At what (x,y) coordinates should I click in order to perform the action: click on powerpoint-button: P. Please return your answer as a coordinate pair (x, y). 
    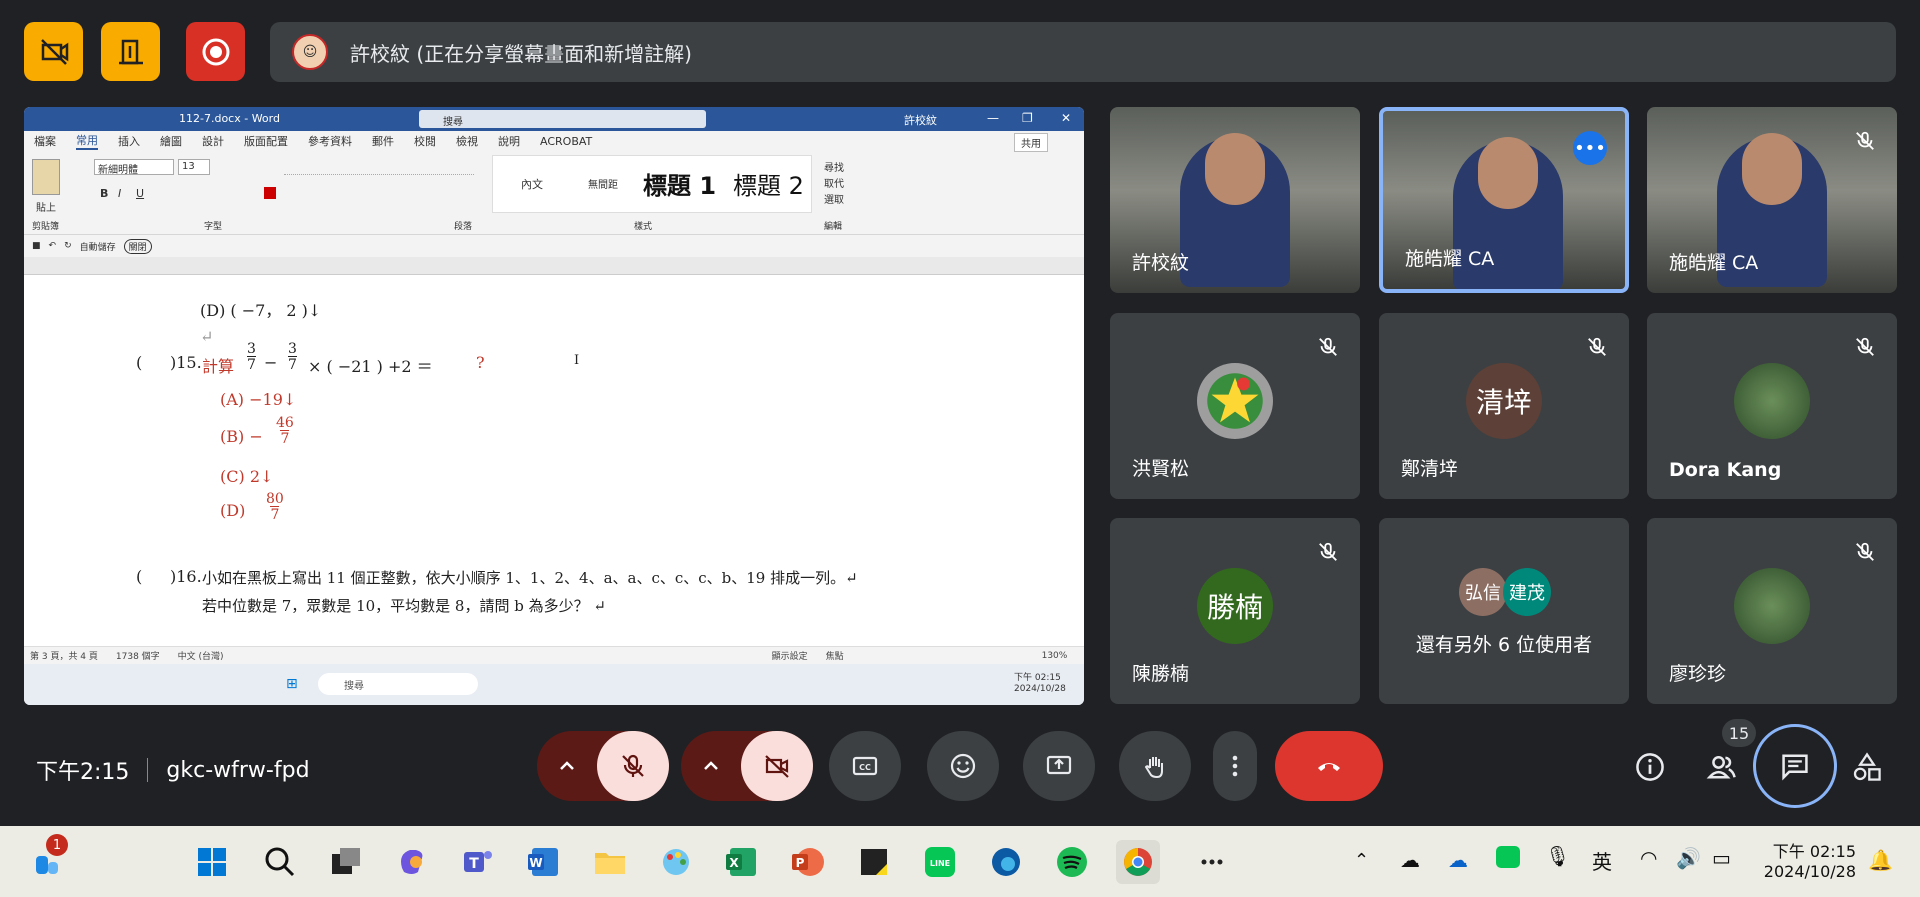
    Looking at the image, I should click on (808, 862).